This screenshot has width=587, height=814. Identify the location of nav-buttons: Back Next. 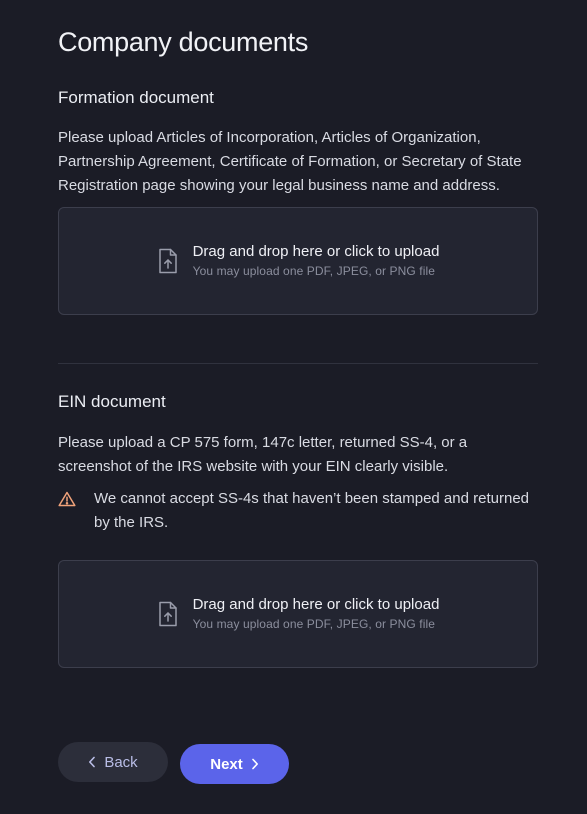
(173, 762).